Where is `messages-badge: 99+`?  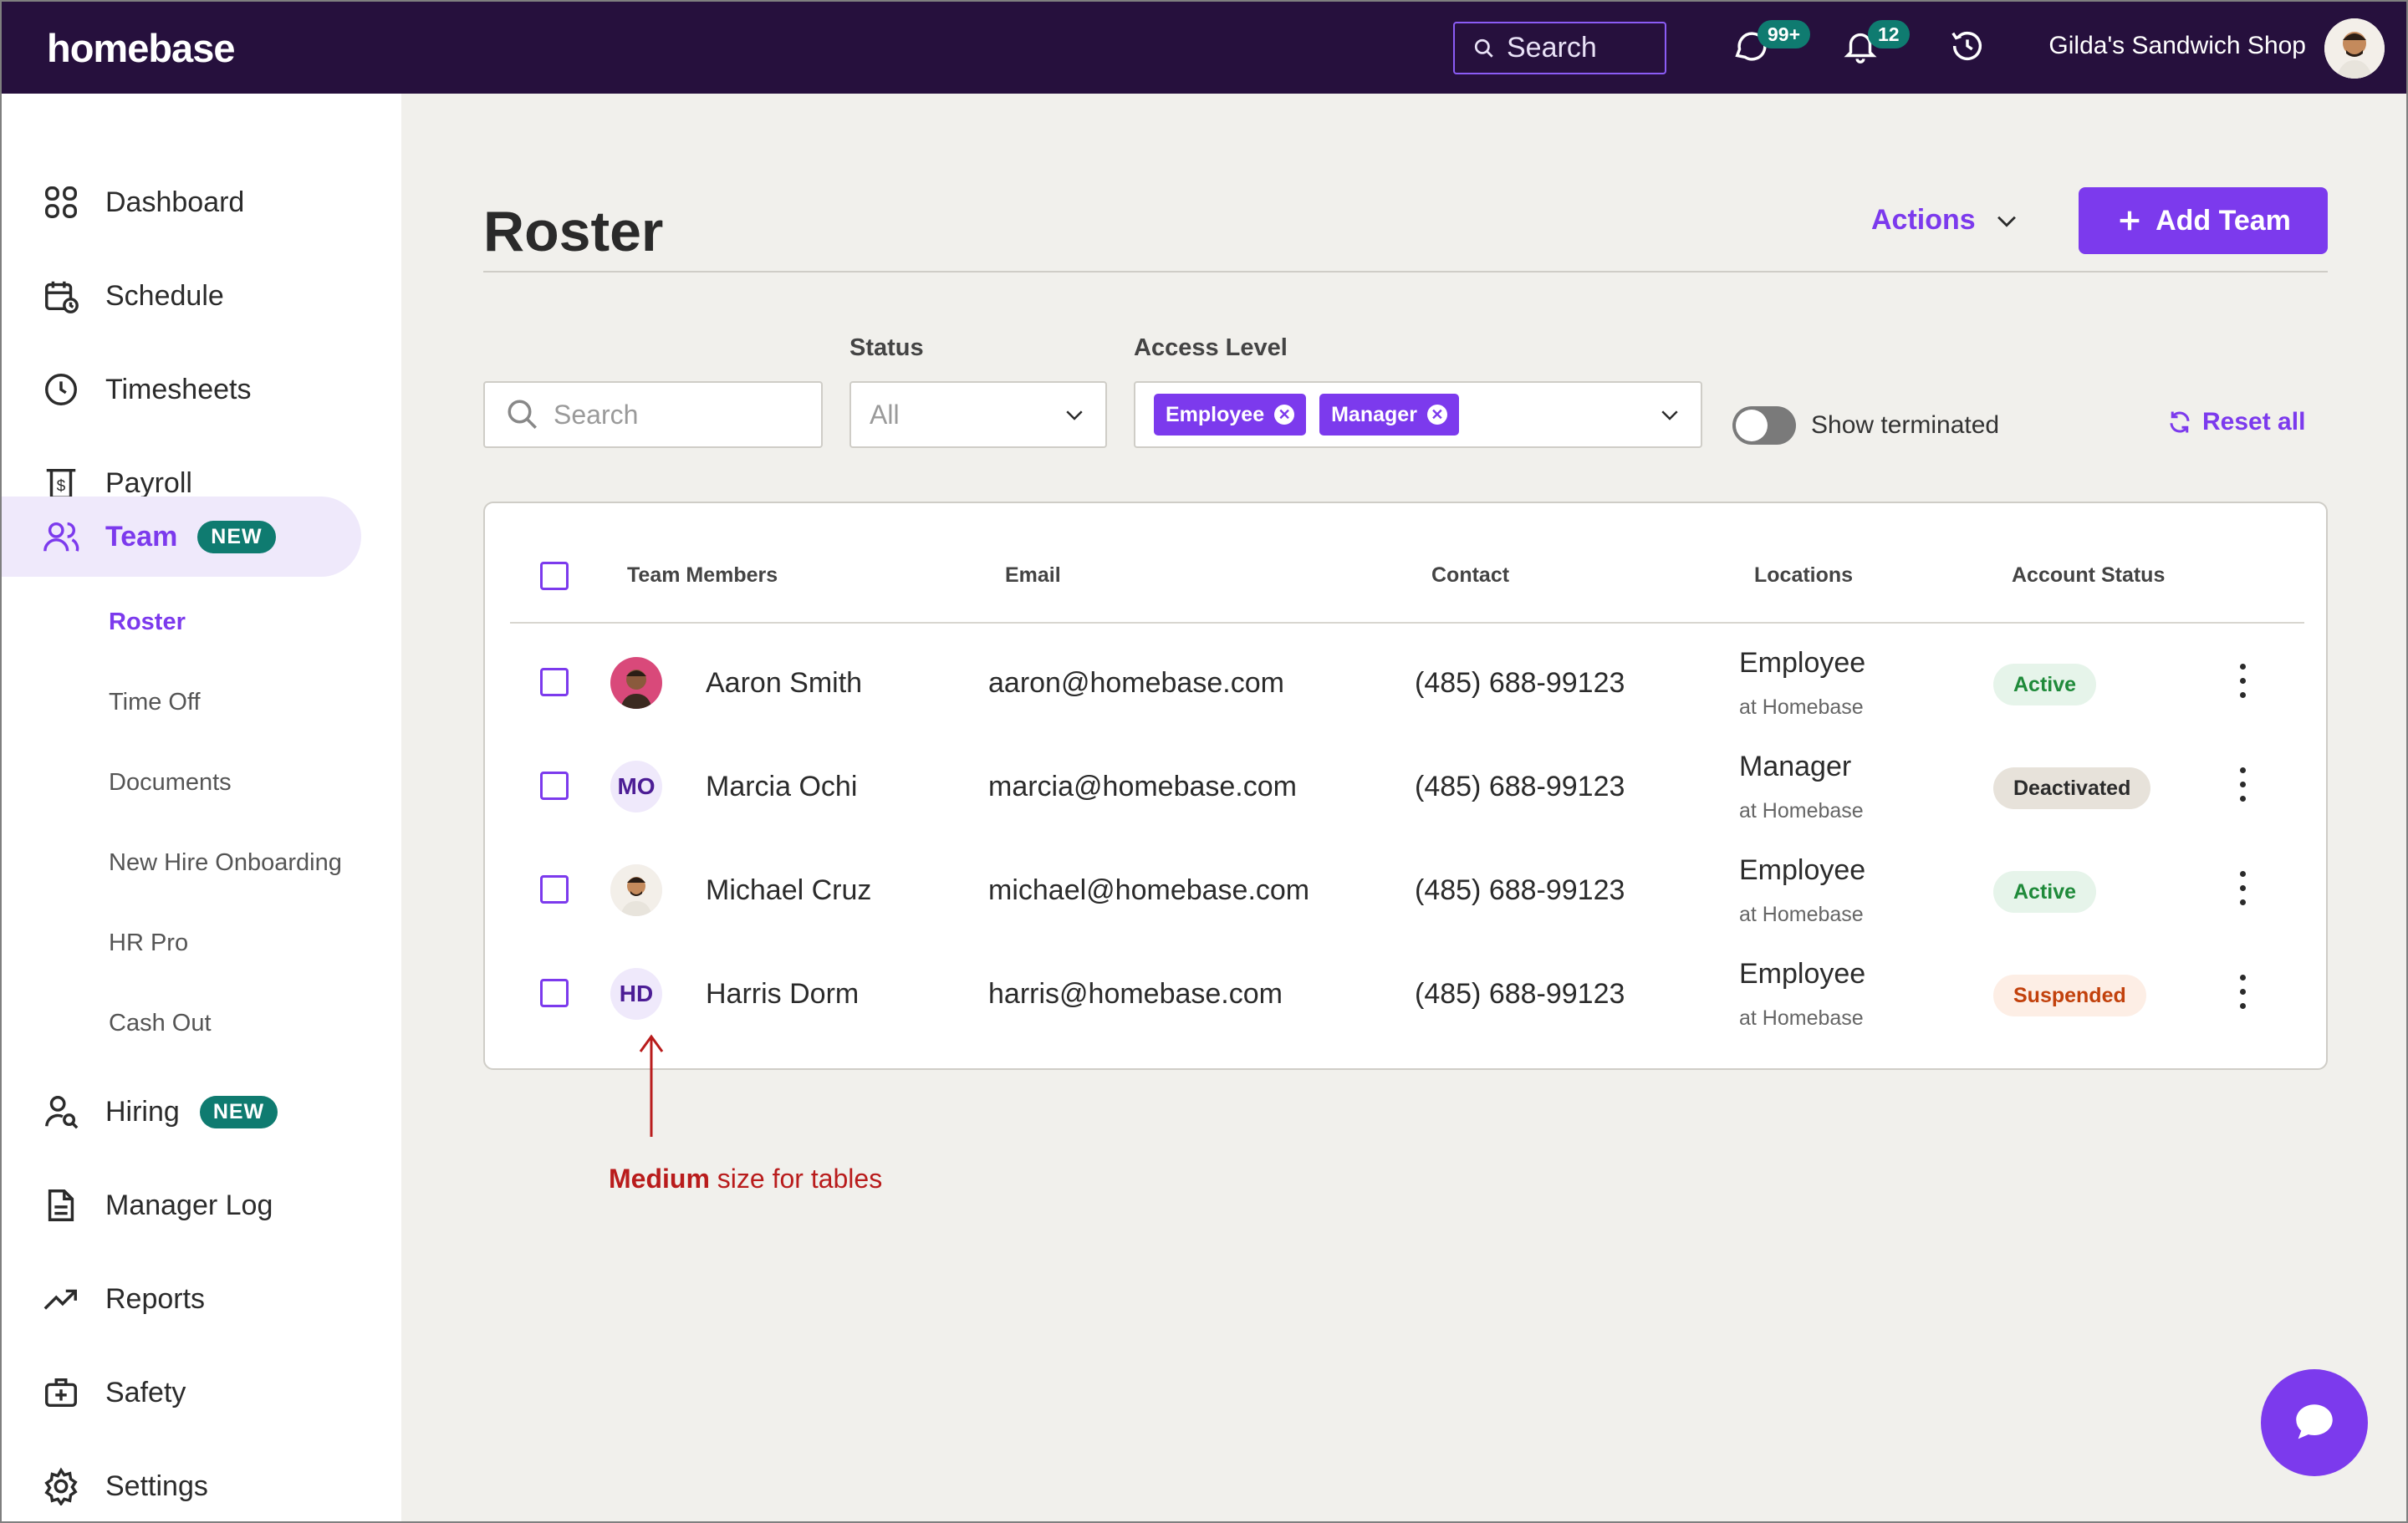
messages-badge: 99+ is located at coordinates (1784, 34).